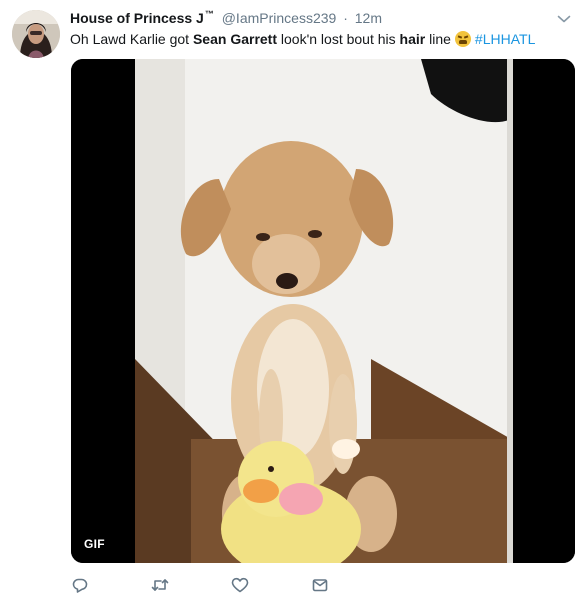 This screenshot has height=604, width=587. I want to click on chevron-down-icon, so click(564, 18).